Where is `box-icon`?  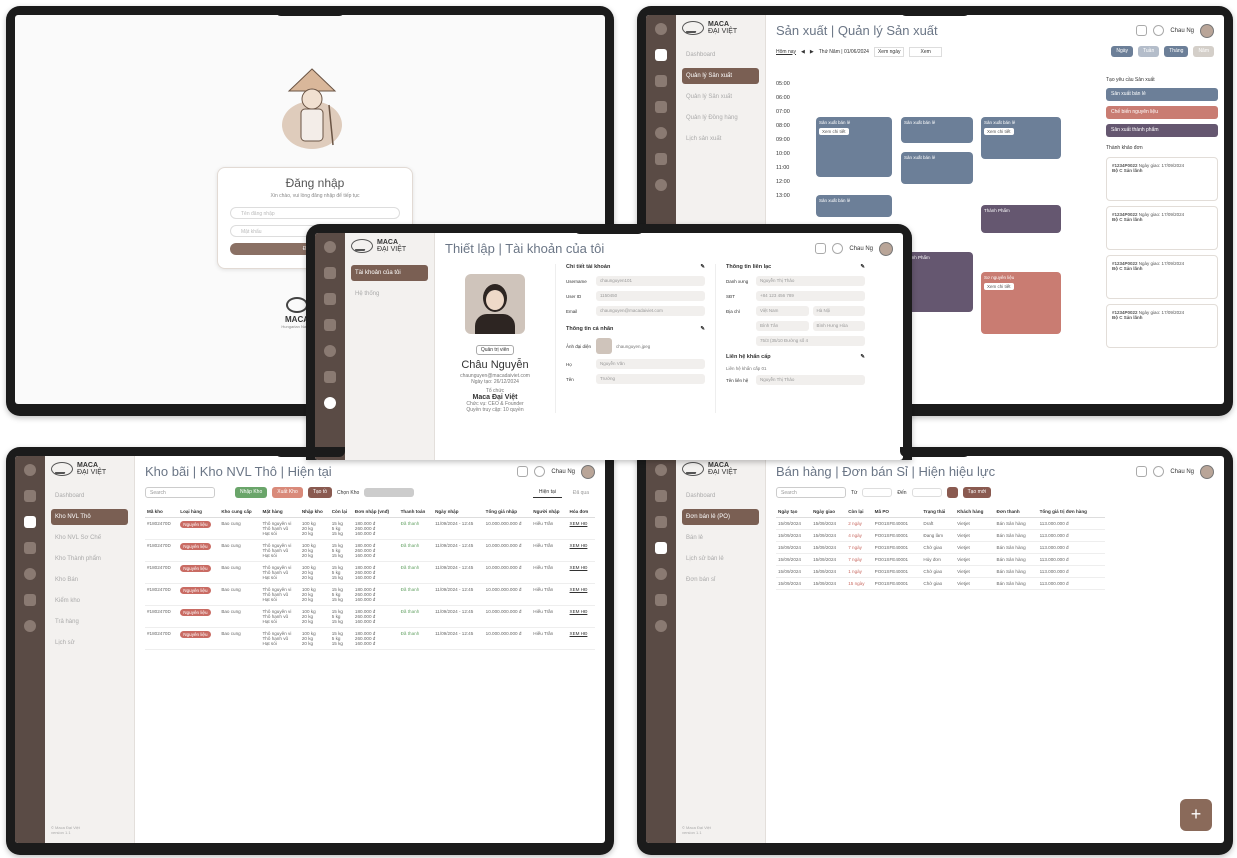 box-icon is located at coordinates (661, 107).